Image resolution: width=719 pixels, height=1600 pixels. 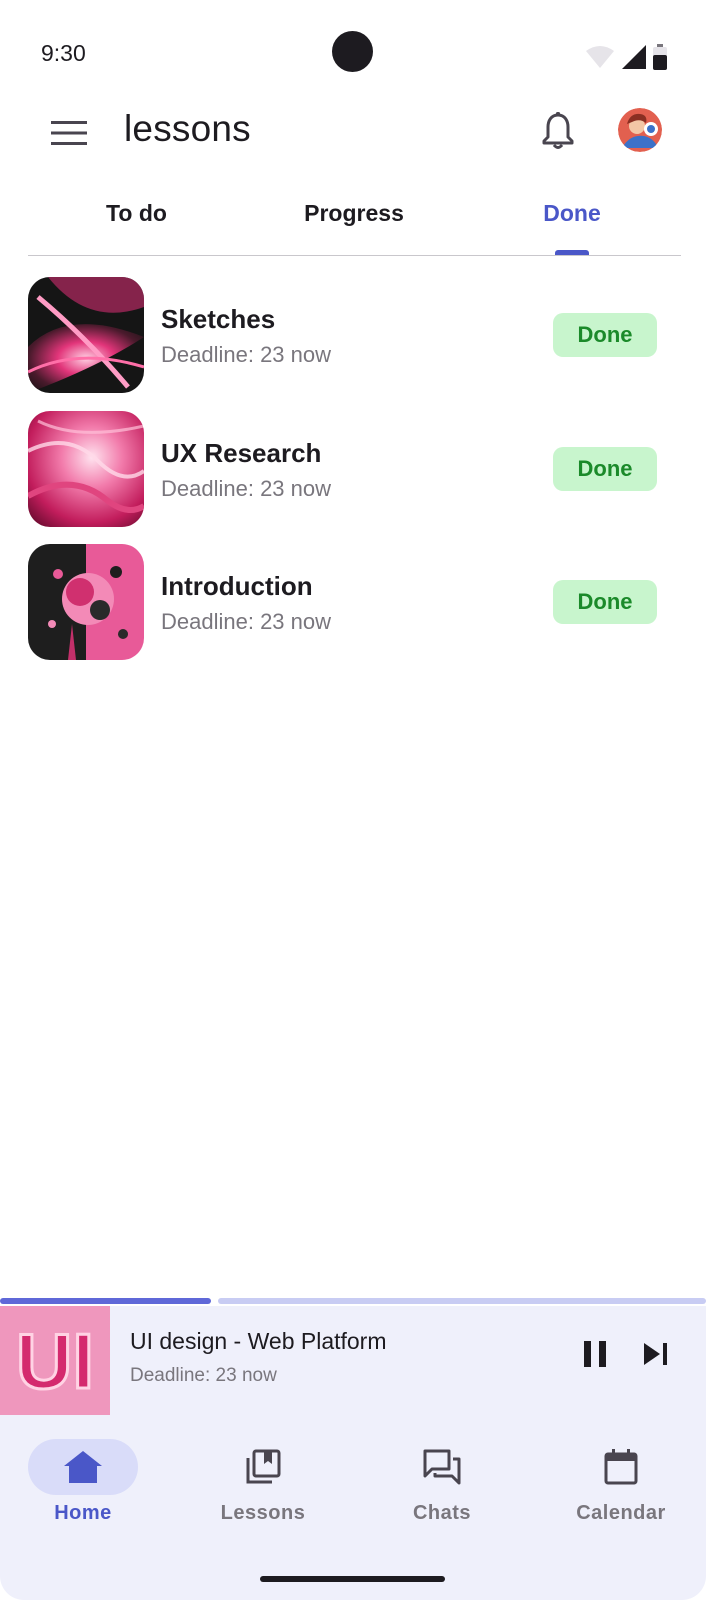 What do you see at coordinates (105, 1301) in the screenshot?
I see `progress-fill` at bounding box center [105, 1301].